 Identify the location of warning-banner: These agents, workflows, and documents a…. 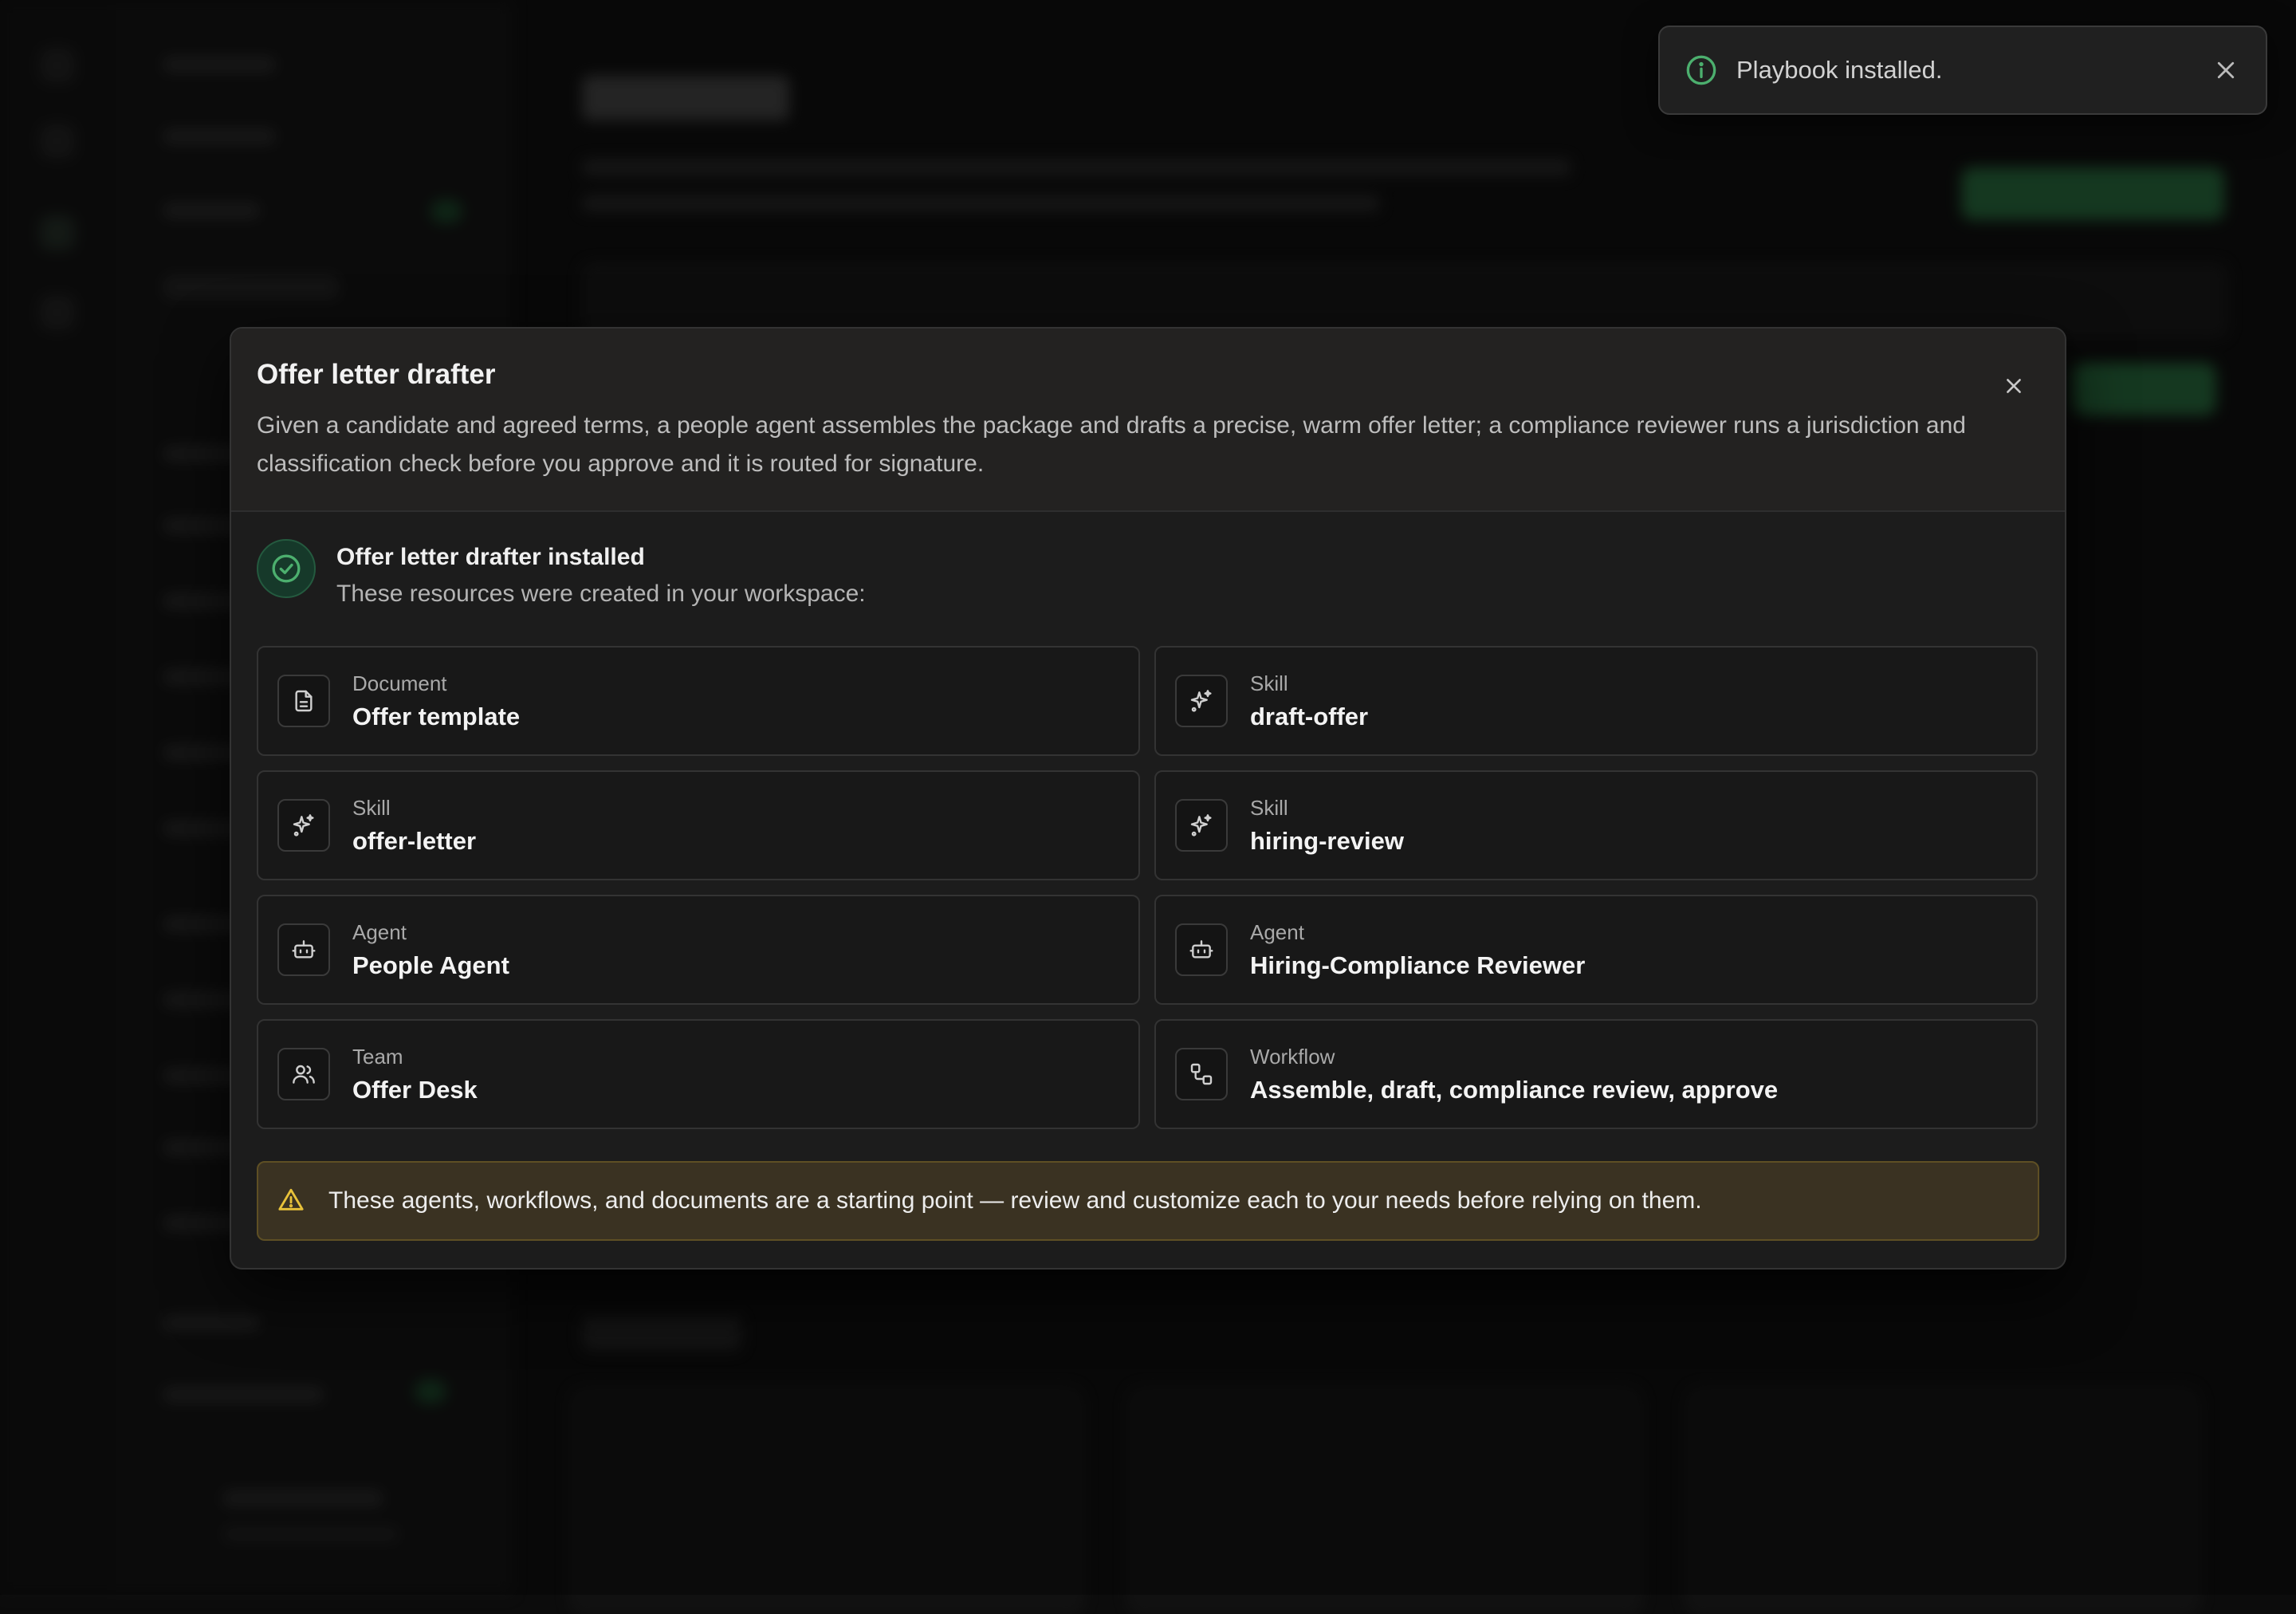
(1148, 1201).